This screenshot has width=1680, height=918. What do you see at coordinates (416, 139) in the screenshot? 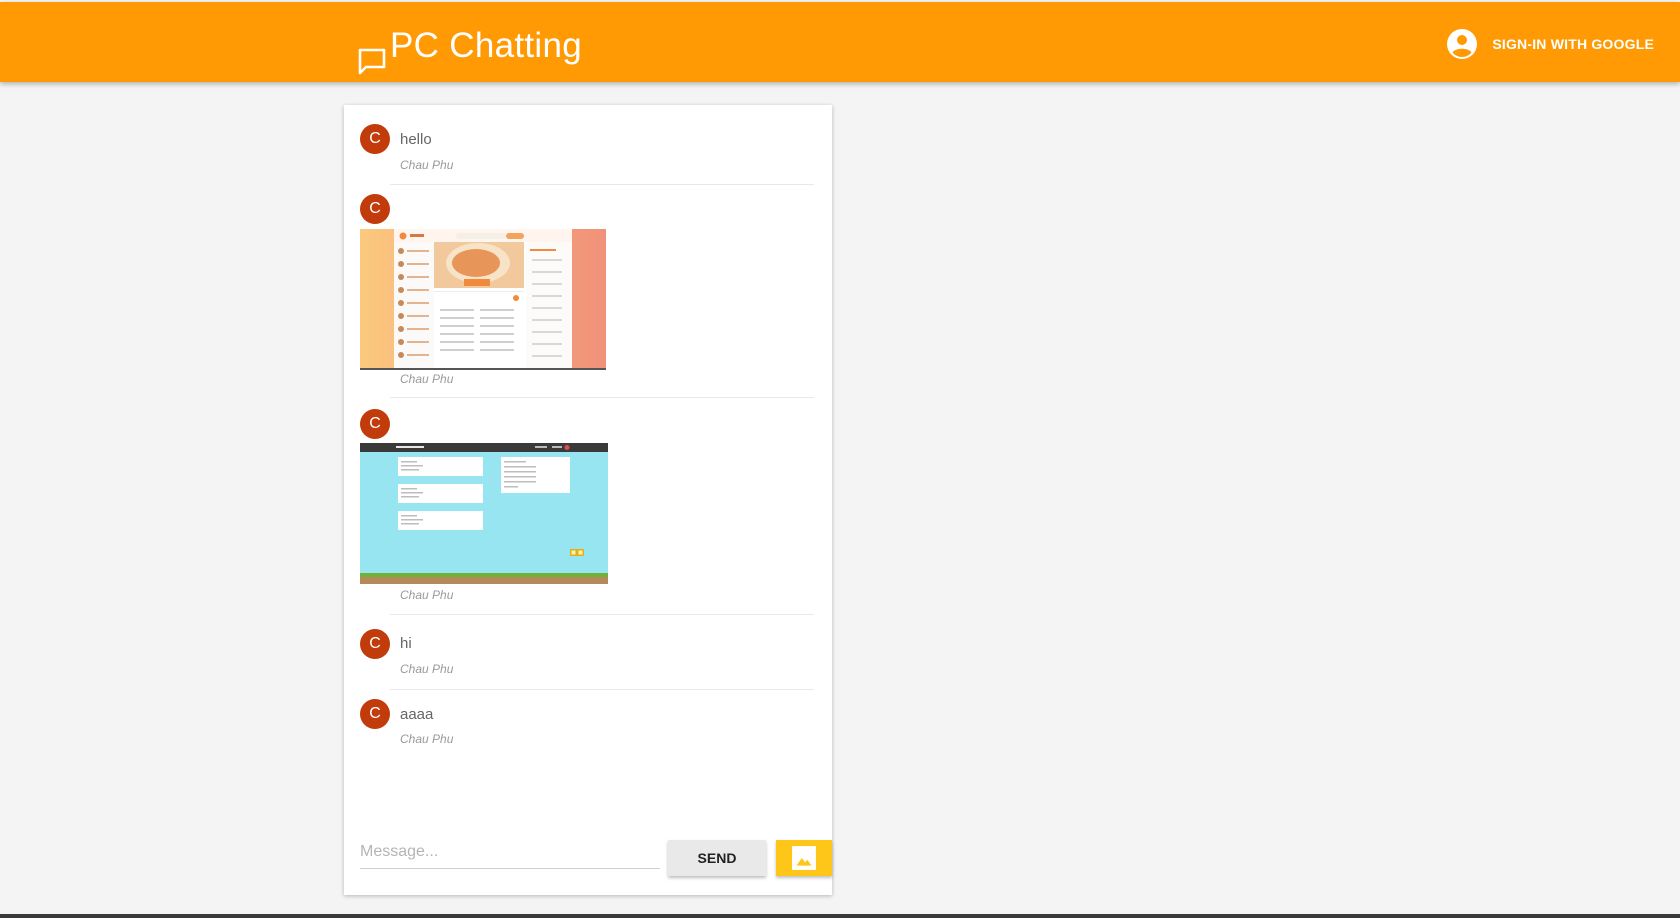
I see `message-text: hello` at bounding box center [416, 139].